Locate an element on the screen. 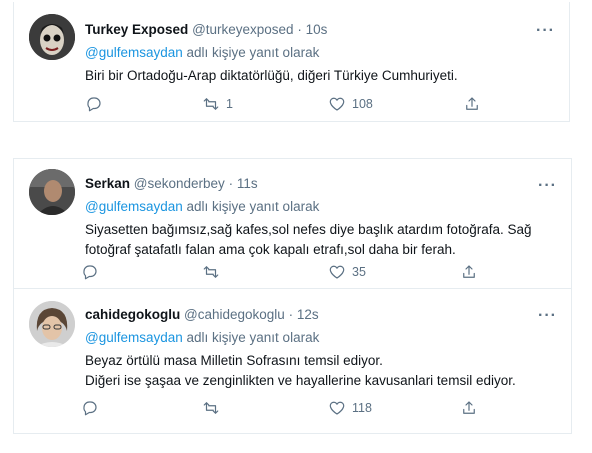 Image resolution: width=592 pixels, height=453 pixels. timestamp: · 11s is located at coordinates (243, 183).